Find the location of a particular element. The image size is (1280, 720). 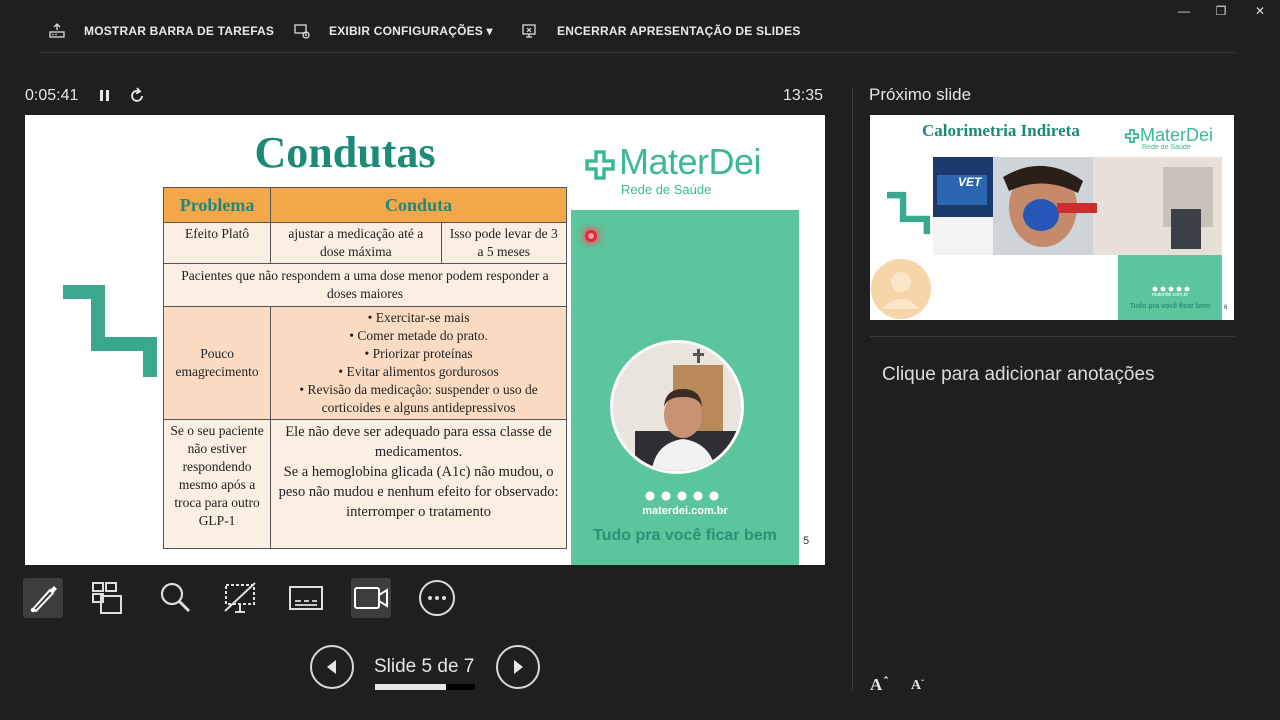

all-slides-icon is located at coordinates (107, 598).